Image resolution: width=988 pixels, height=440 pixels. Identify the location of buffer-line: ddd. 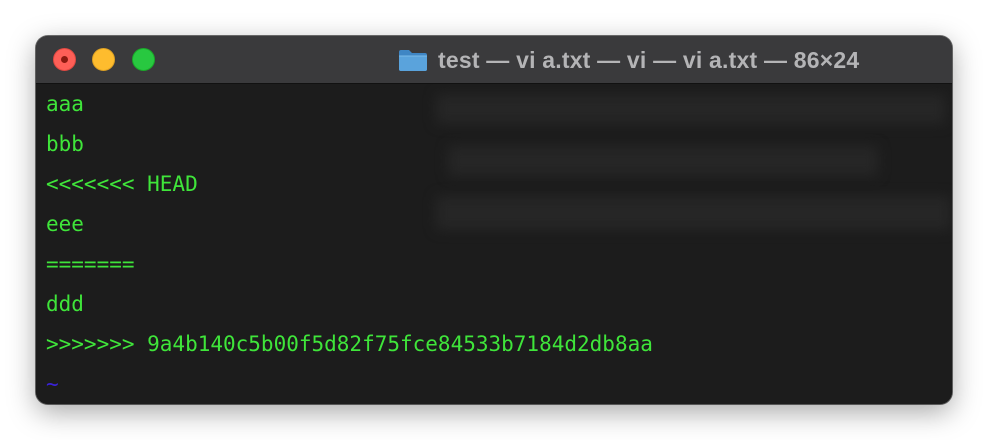
(65, 304).